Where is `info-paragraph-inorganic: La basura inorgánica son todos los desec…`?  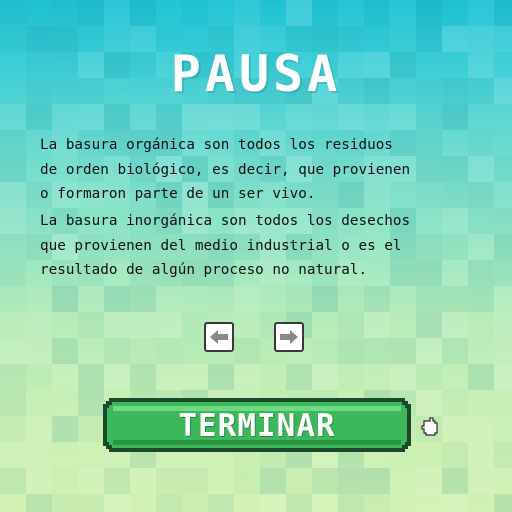
info-paragraph-inorganic: La basura inorgánica son todos los desec… is located at coordinates (225, 245).